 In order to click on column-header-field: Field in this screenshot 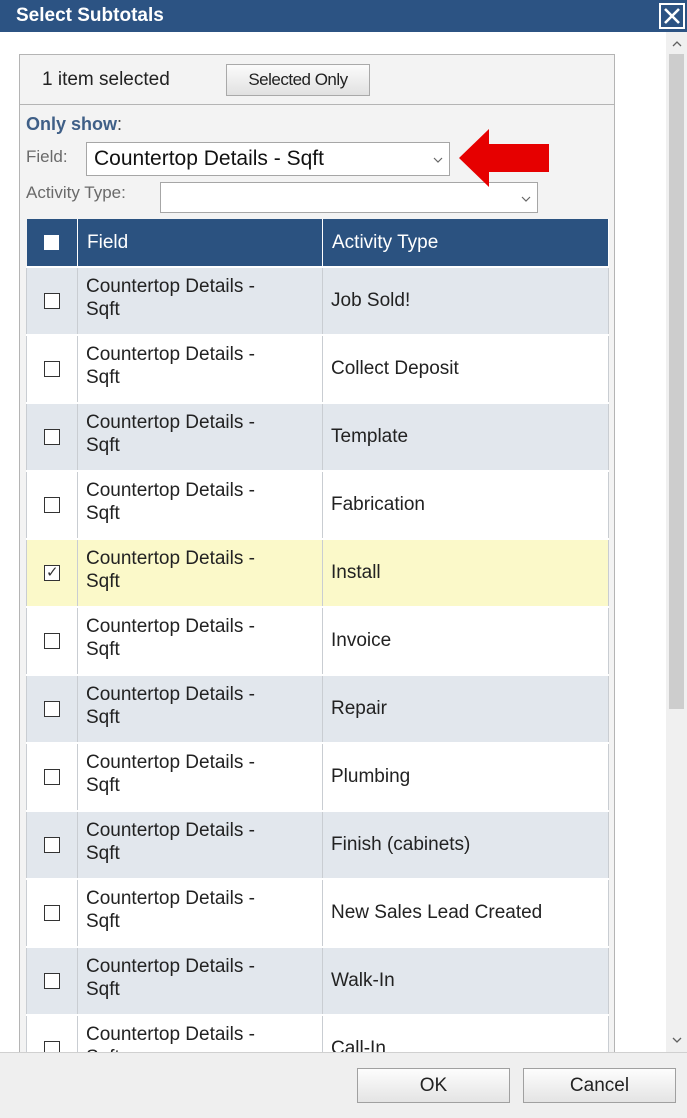, I will do `click(200, 243)`.